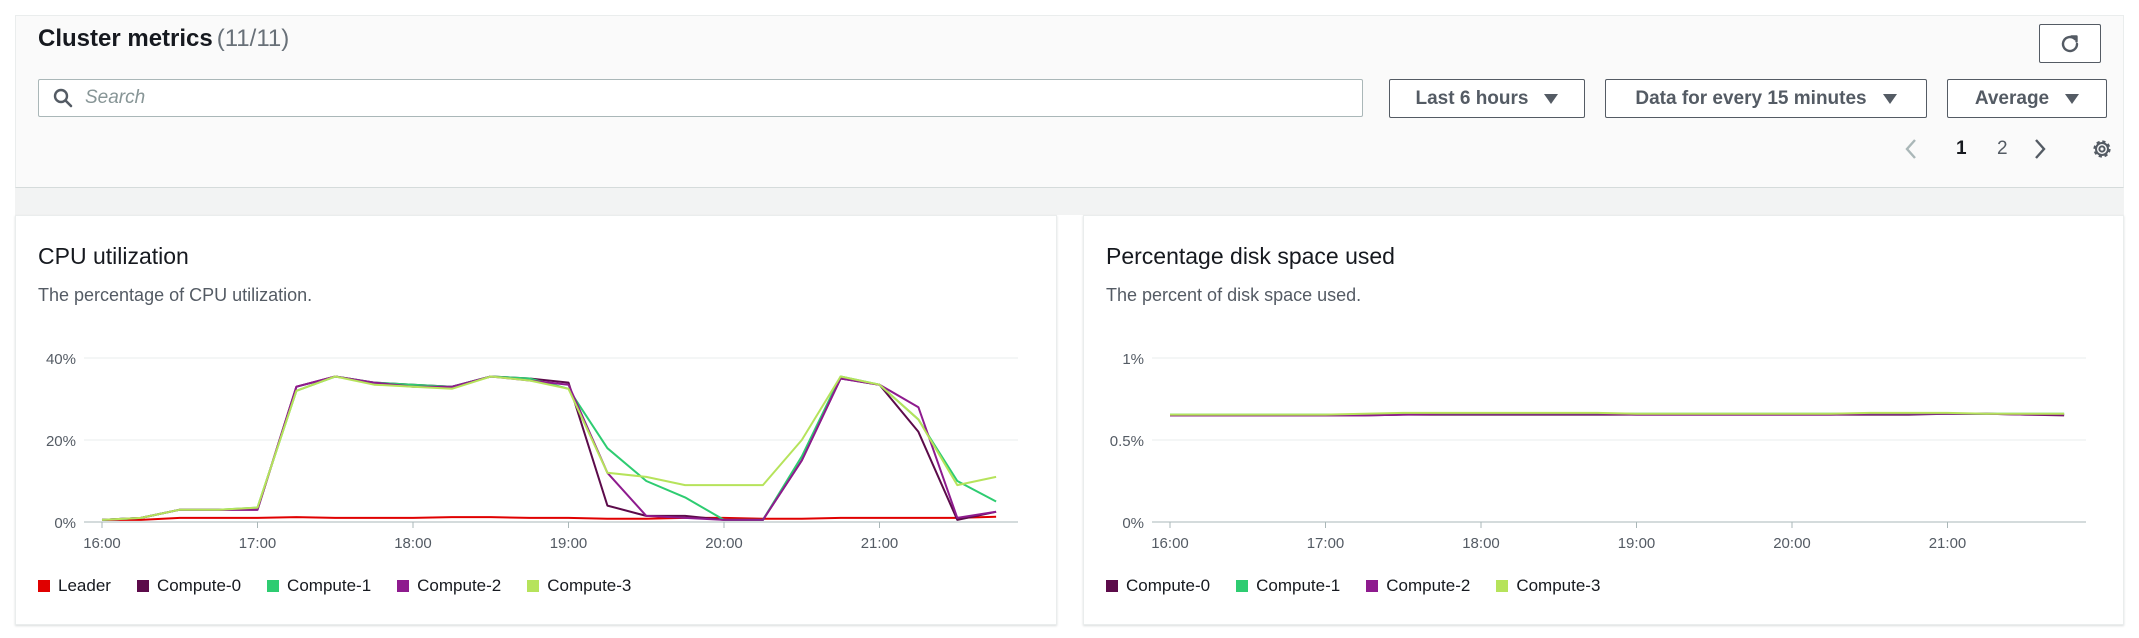 The height and width of the screenshot is (638, 2139). I want to click on period-dropdown: Data for every 15 minutes, so click(1766, 98).